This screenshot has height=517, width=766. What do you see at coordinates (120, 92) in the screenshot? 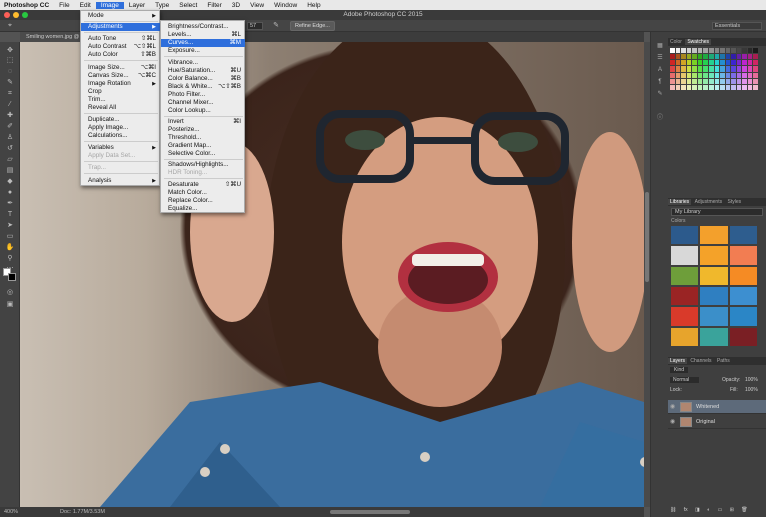
I see `menu-item-crop: Crop` at bounding box center [120, 92].